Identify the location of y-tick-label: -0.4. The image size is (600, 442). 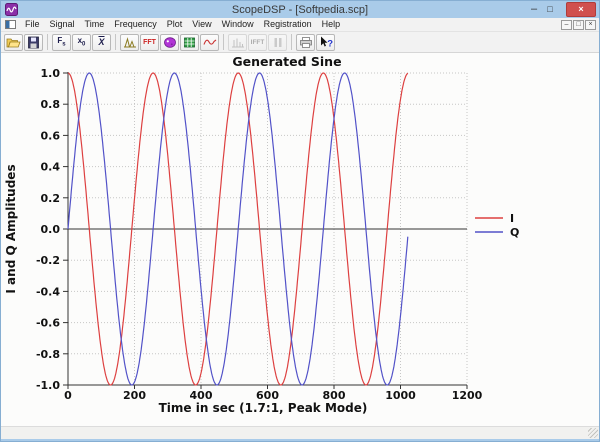
(48, 291).